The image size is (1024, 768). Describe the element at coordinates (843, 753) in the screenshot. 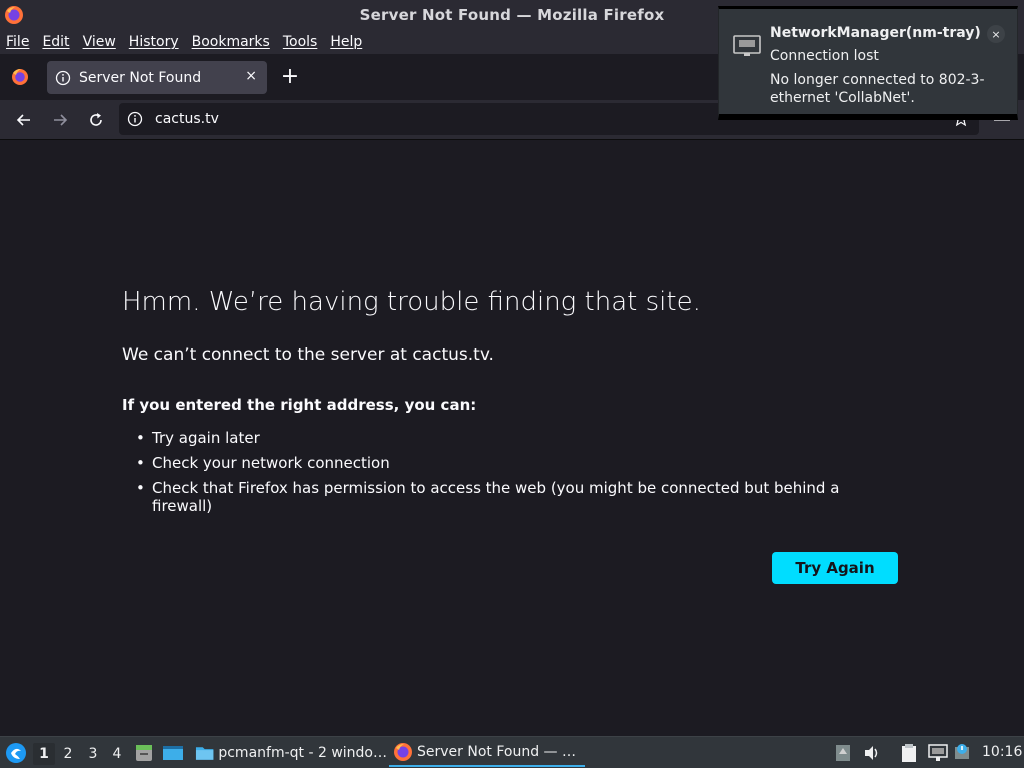

I see `system-tray-arrow-icon` at that location.